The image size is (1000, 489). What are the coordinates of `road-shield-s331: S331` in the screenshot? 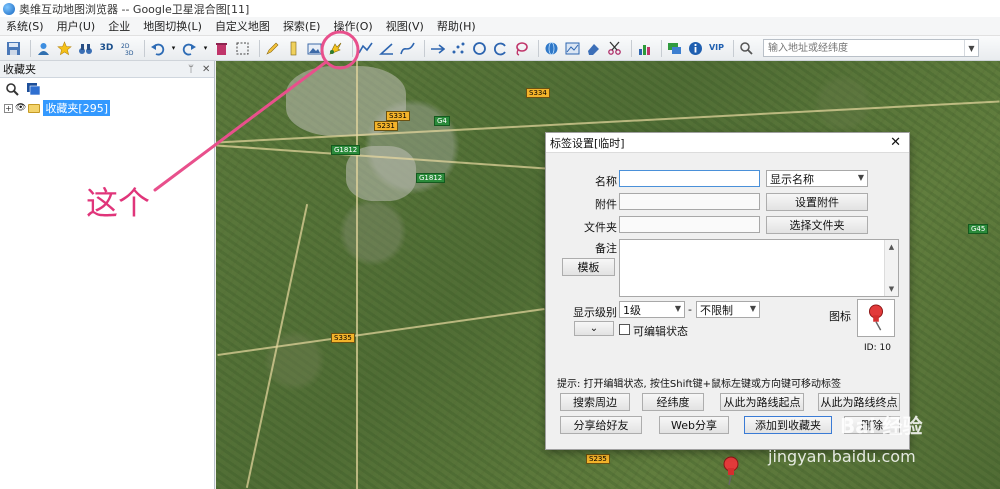 It's located at (398, 116).